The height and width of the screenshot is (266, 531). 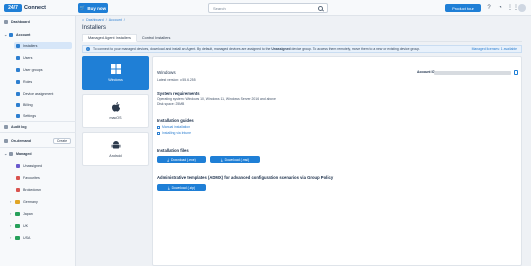 I want to click on sidebar-item-roles: Roles, so click(x=24, y=81).